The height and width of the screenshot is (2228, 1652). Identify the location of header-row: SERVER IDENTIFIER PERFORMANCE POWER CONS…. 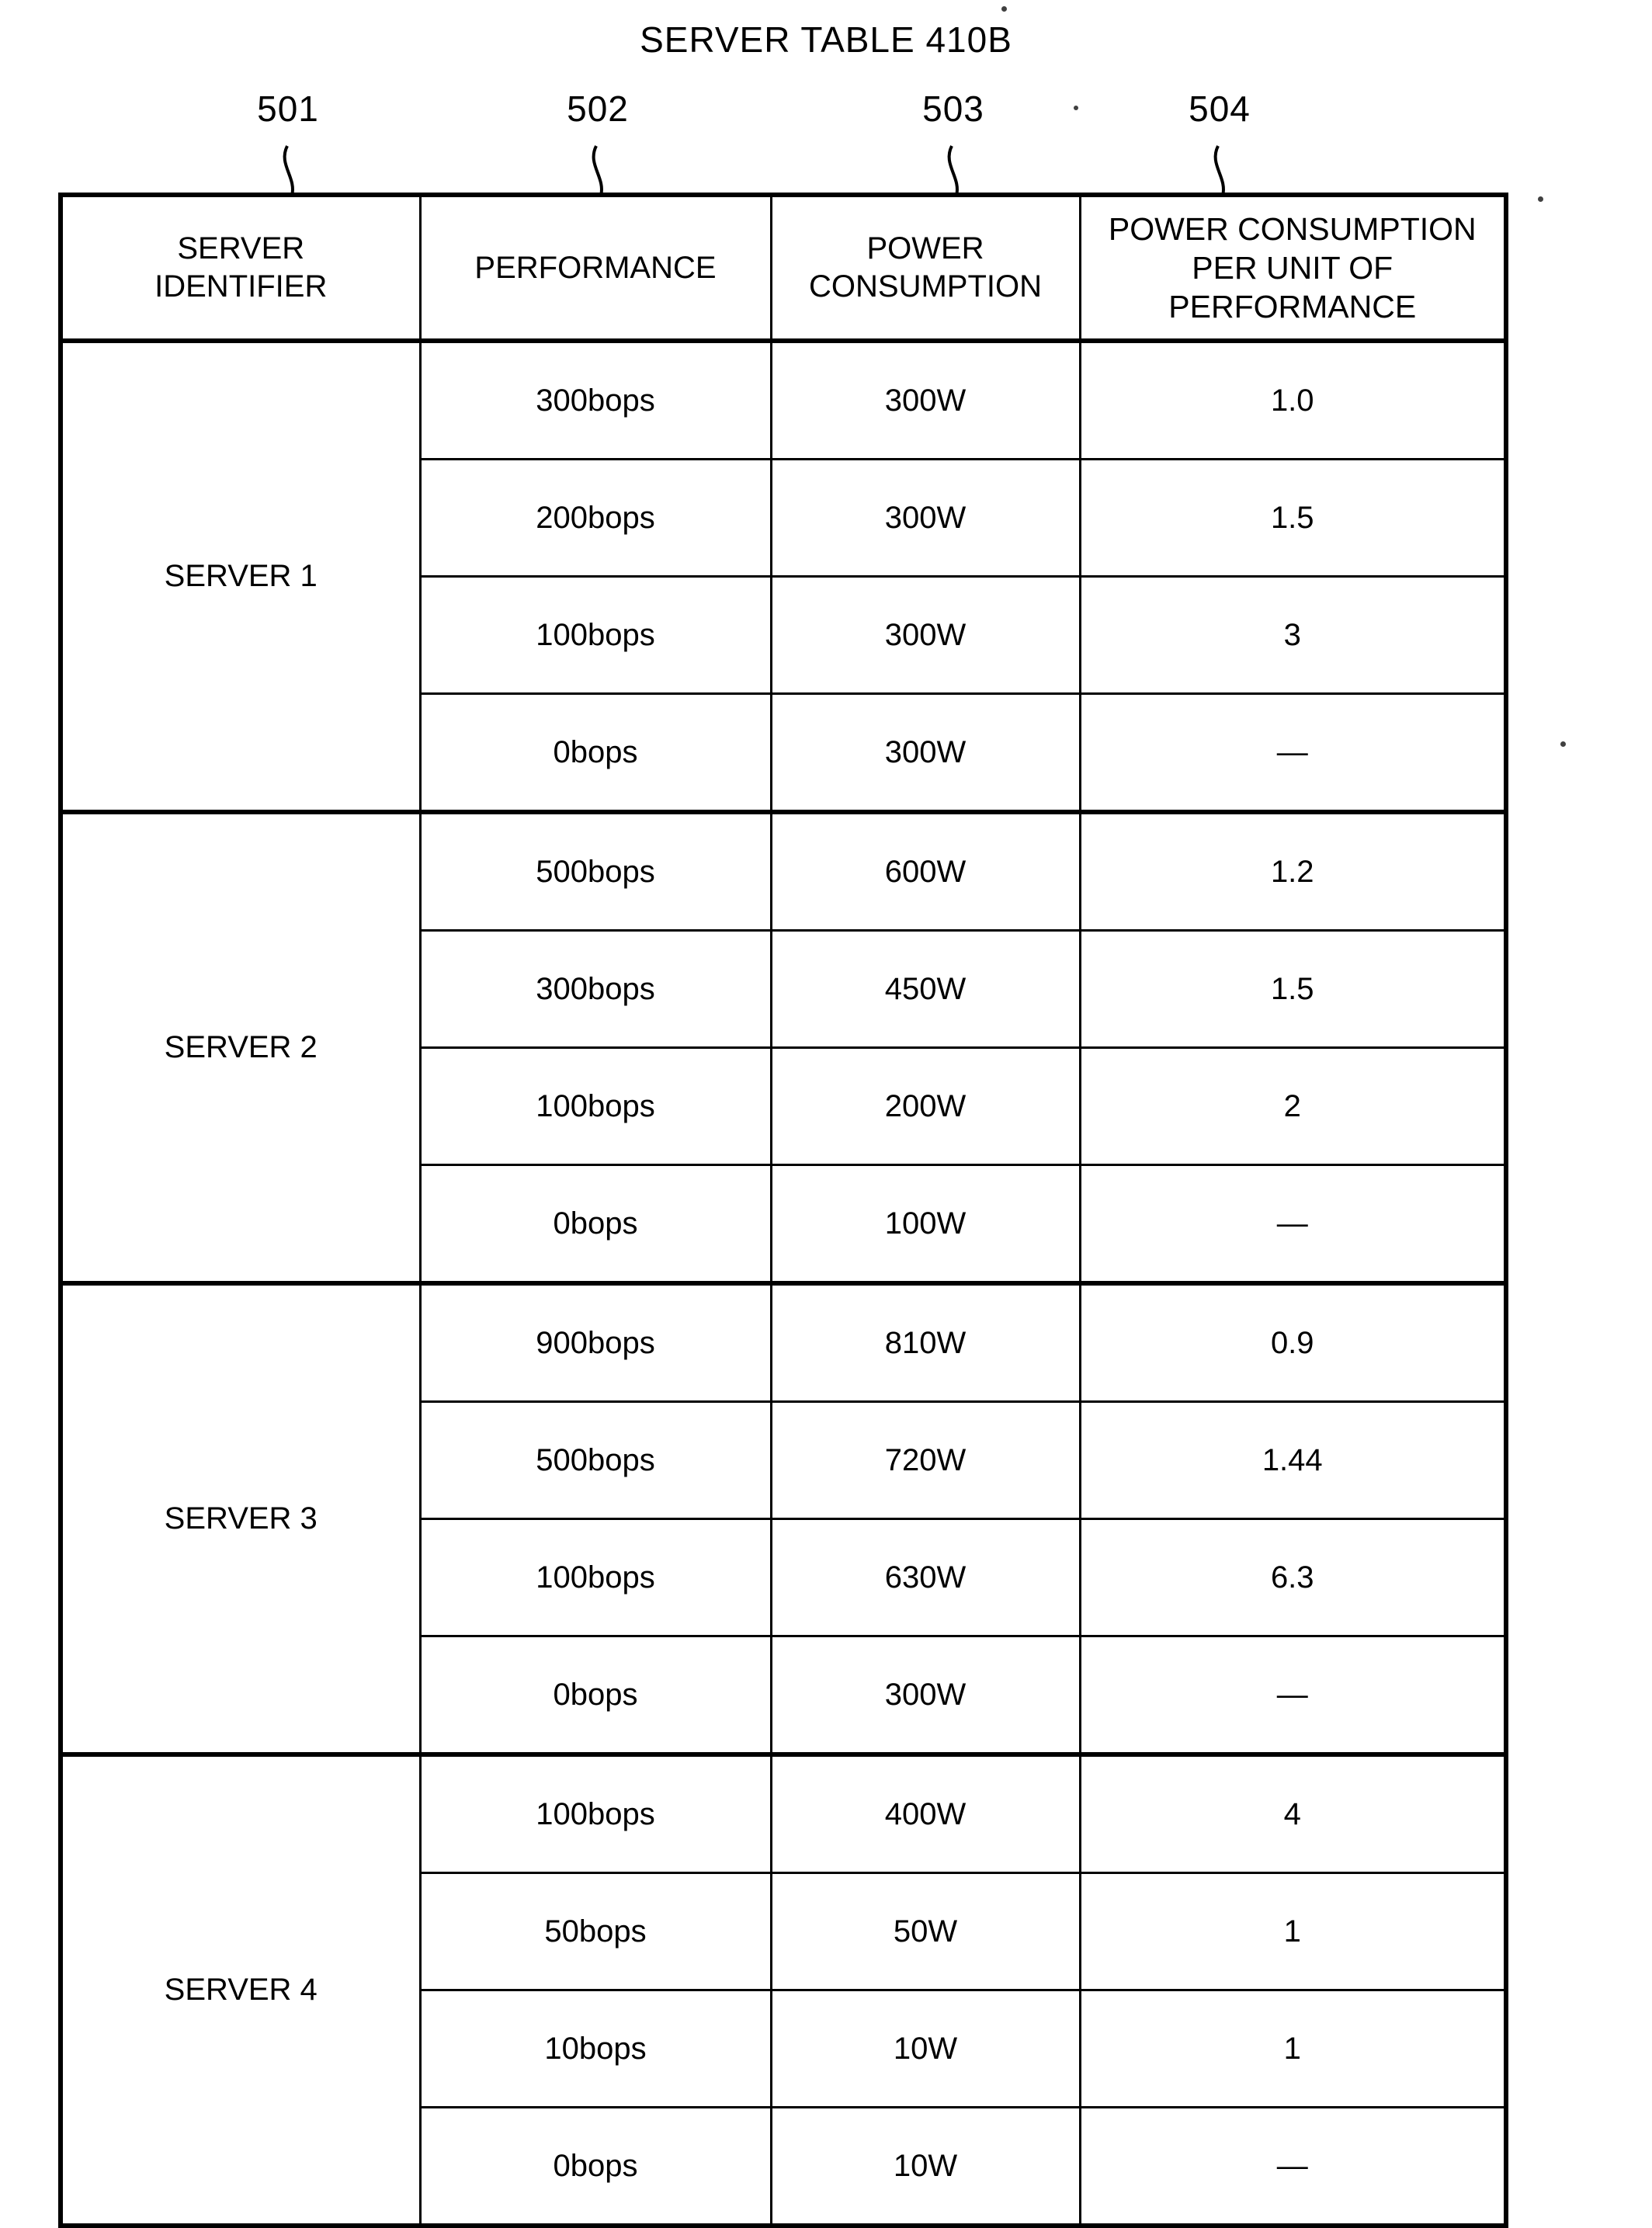
(783, 267).